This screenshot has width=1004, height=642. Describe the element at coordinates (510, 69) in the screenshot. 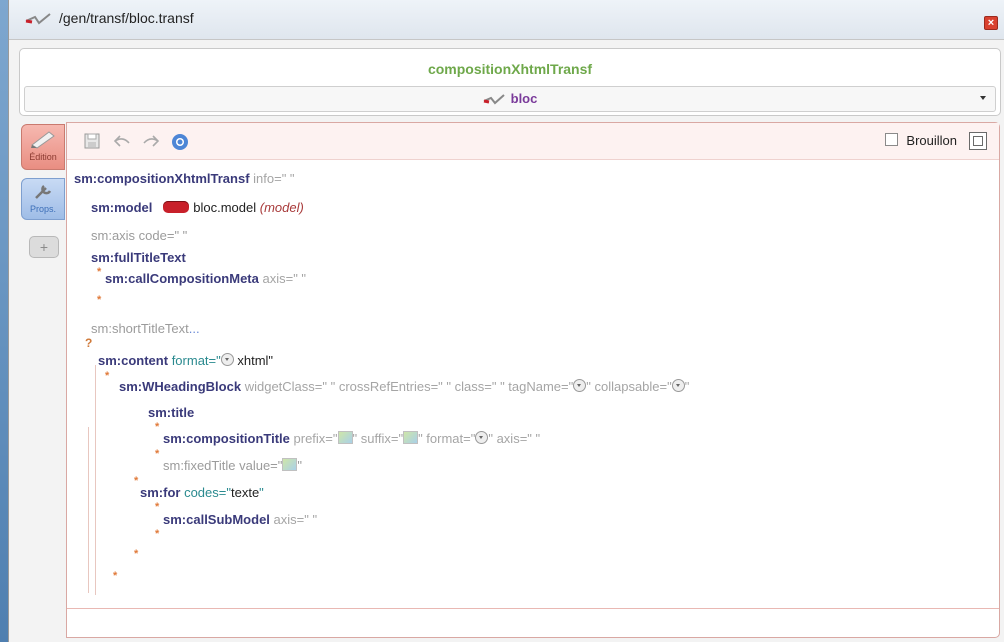

I see `transform-title: compositionXhtmlTransf` at that location.